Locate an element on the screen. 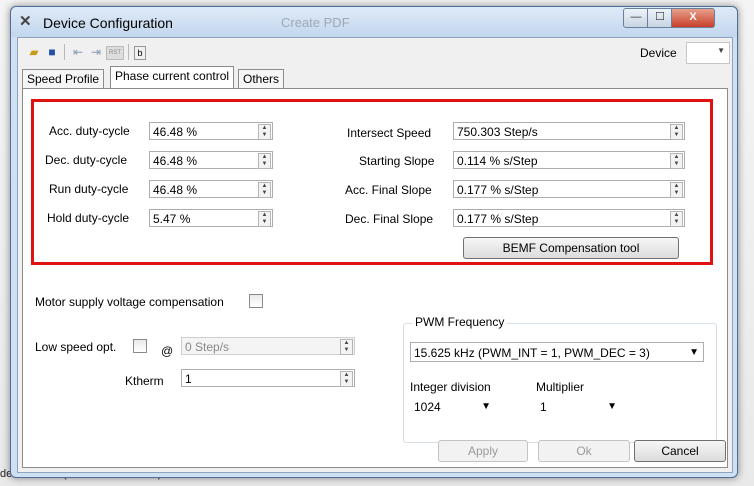  multiplier-label: Multiplier is located at coordinates (560, 387).